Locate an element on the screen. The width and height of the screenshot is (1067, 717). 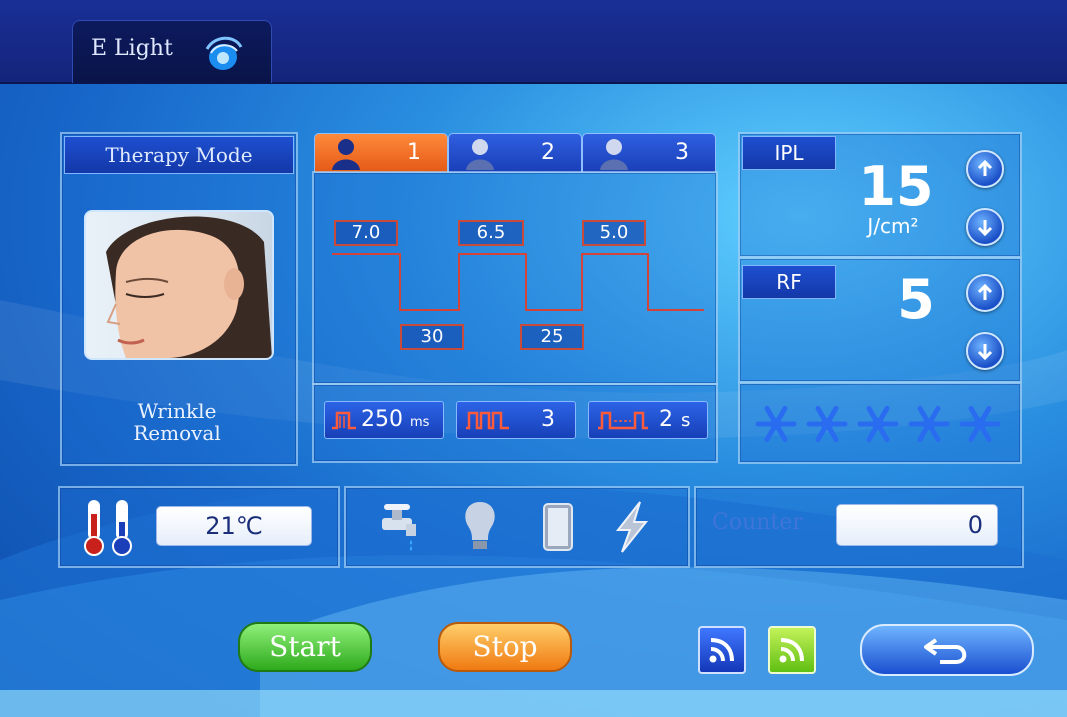
pulse-width-value: 250 is located at coordinates (382, 419).